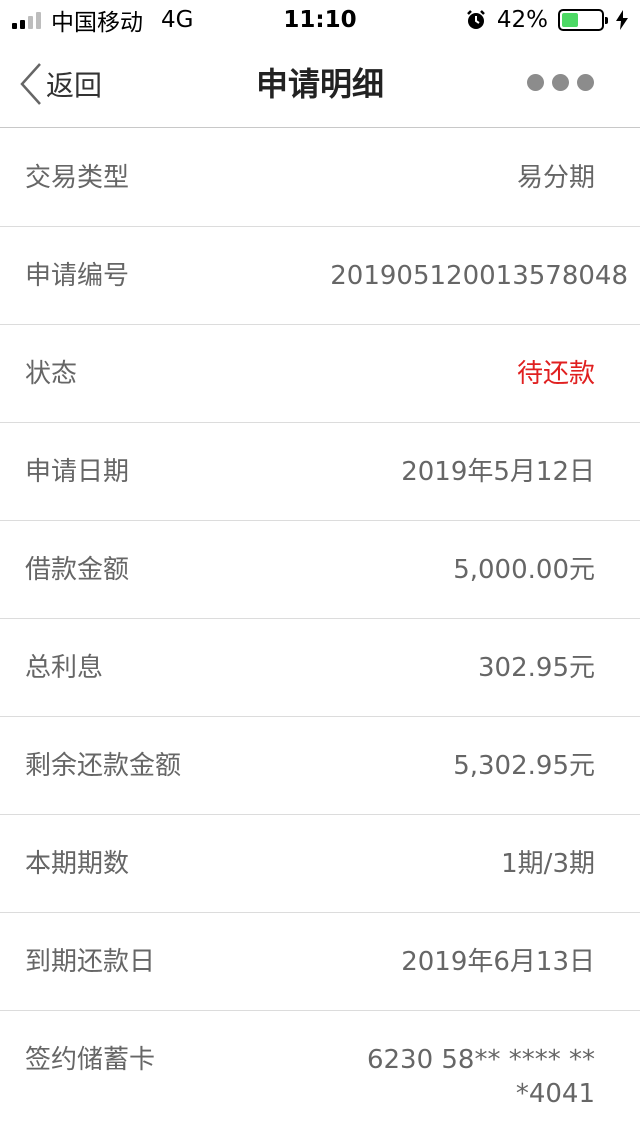  Describe the element at coordinates (320, 962) in the screenshot. I see `detail-row-due-date: 到期还款日 2019年6月13日` at that location.